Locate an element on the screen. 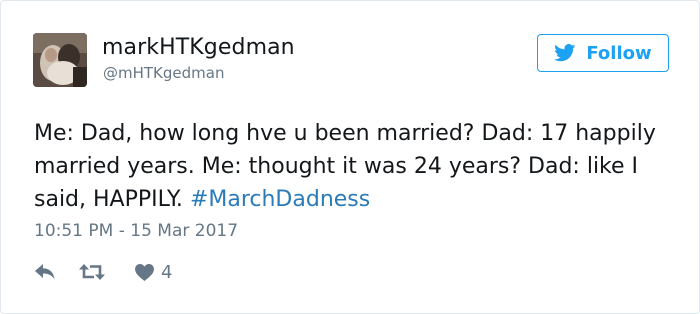 This screenshot has width=700, height=314. avatar-photo is located at coordinates (60, 60).